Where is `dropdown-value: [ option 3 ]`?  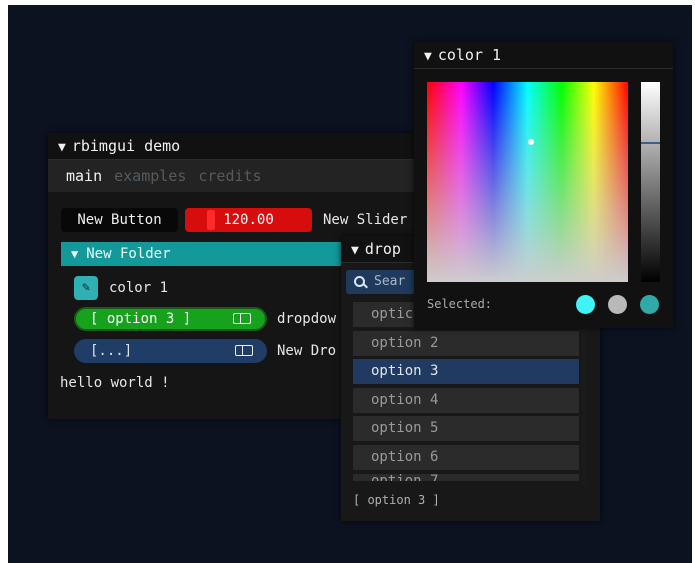 dropdown-value: [ option 3 ] is located at coordinates (141, 319).